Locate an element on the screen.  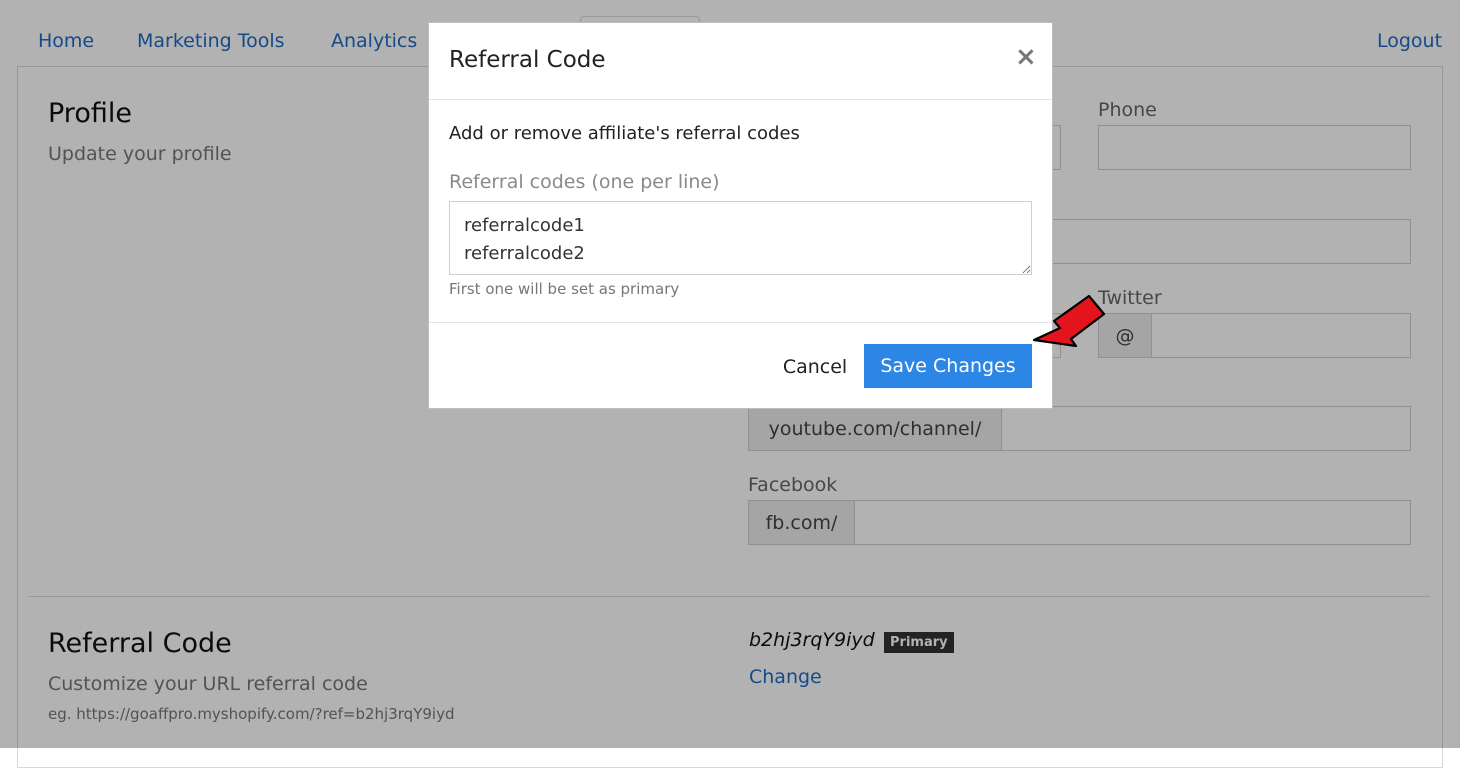
referral-codes-label: Referral codes (one per line) is located at coordinates (584, 182).